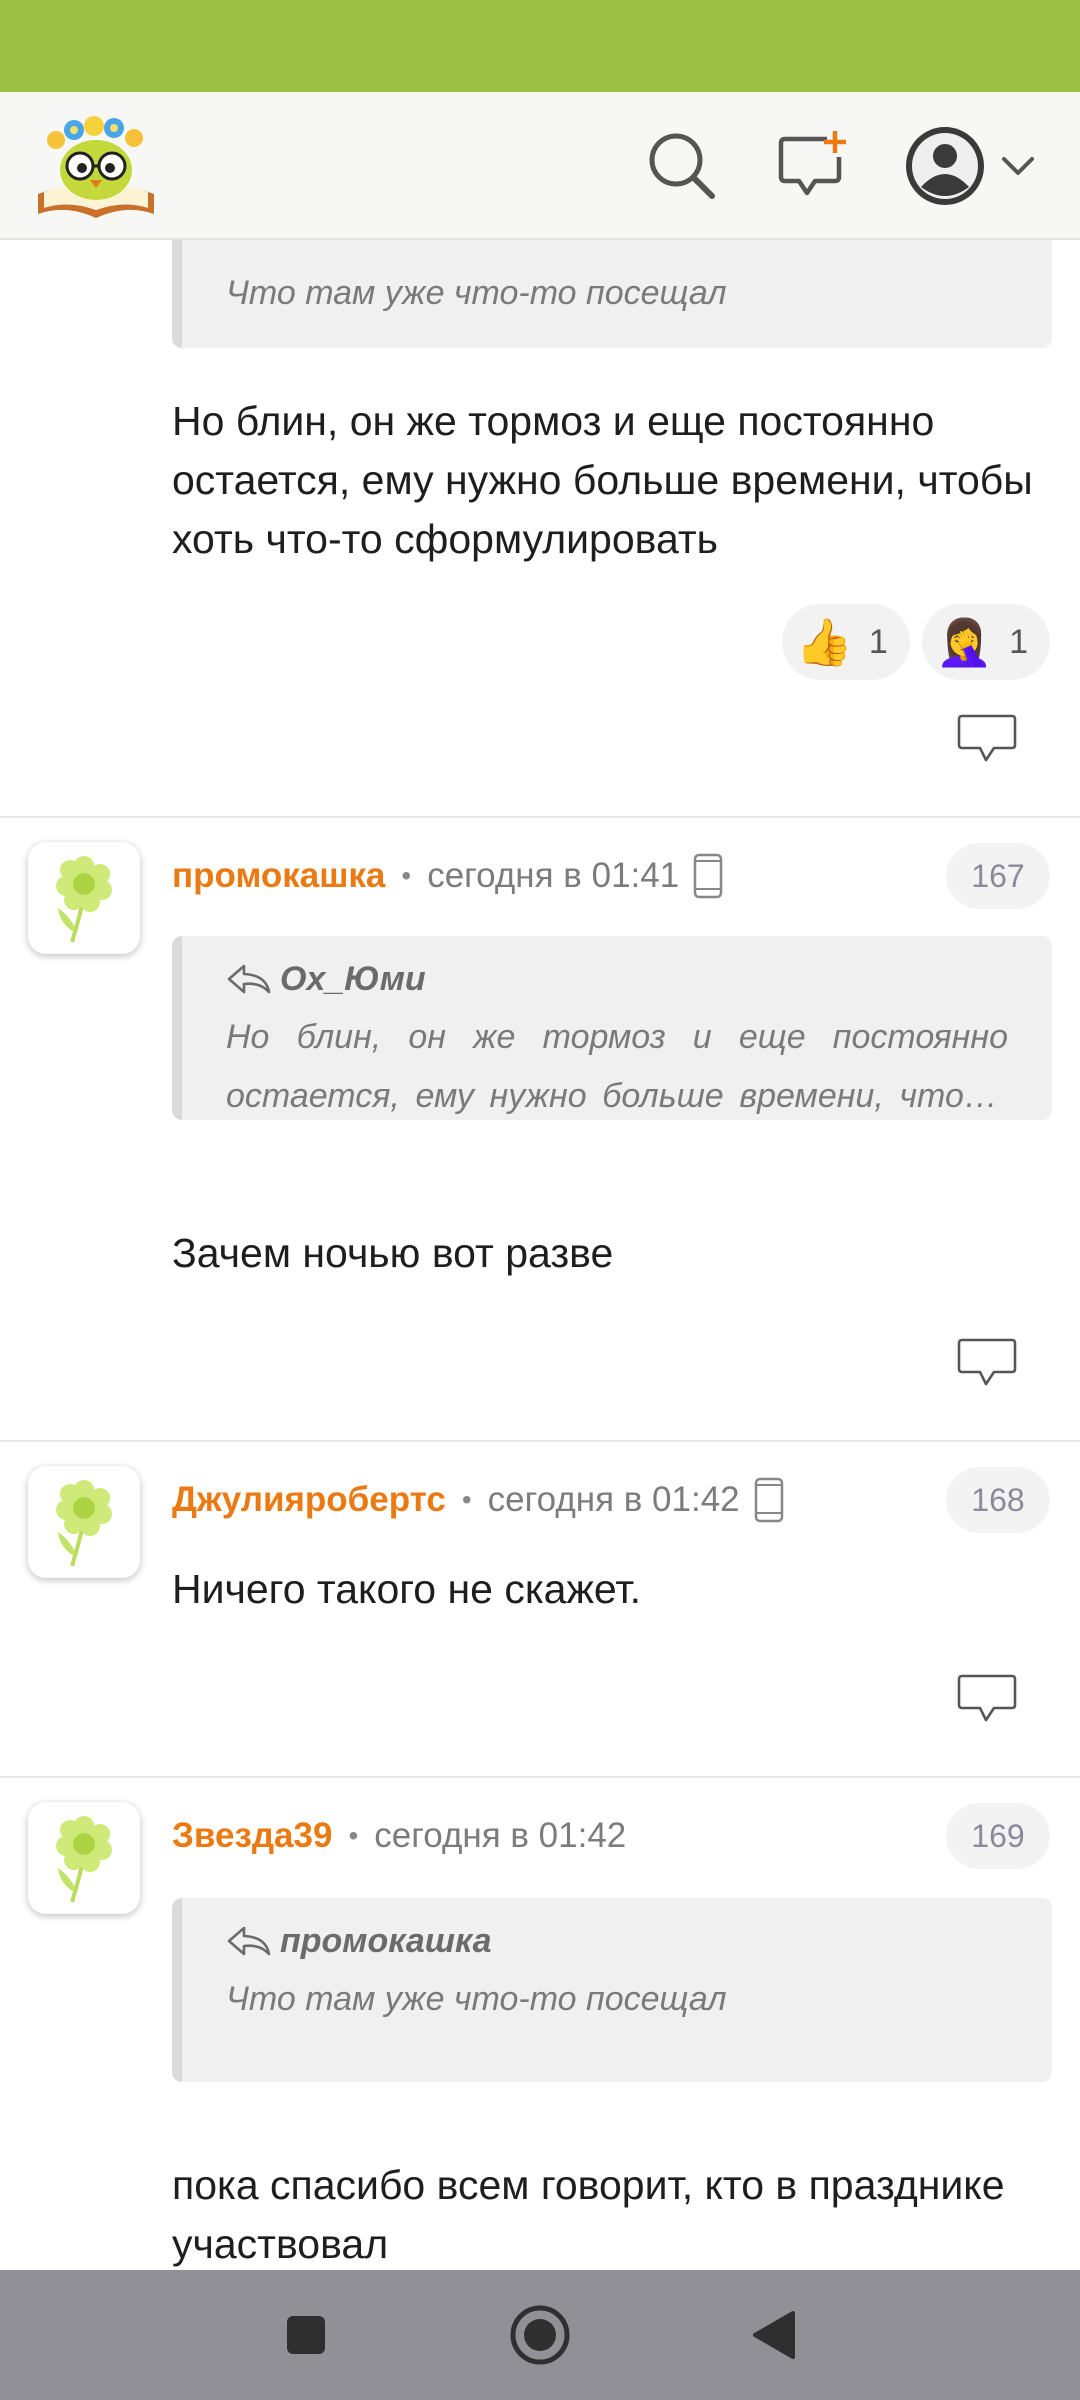  What do you see at coordinates (824, 641) in the screenshot?
I see `thumbs-up-icon: 👍` at bounding box center [824, 641].